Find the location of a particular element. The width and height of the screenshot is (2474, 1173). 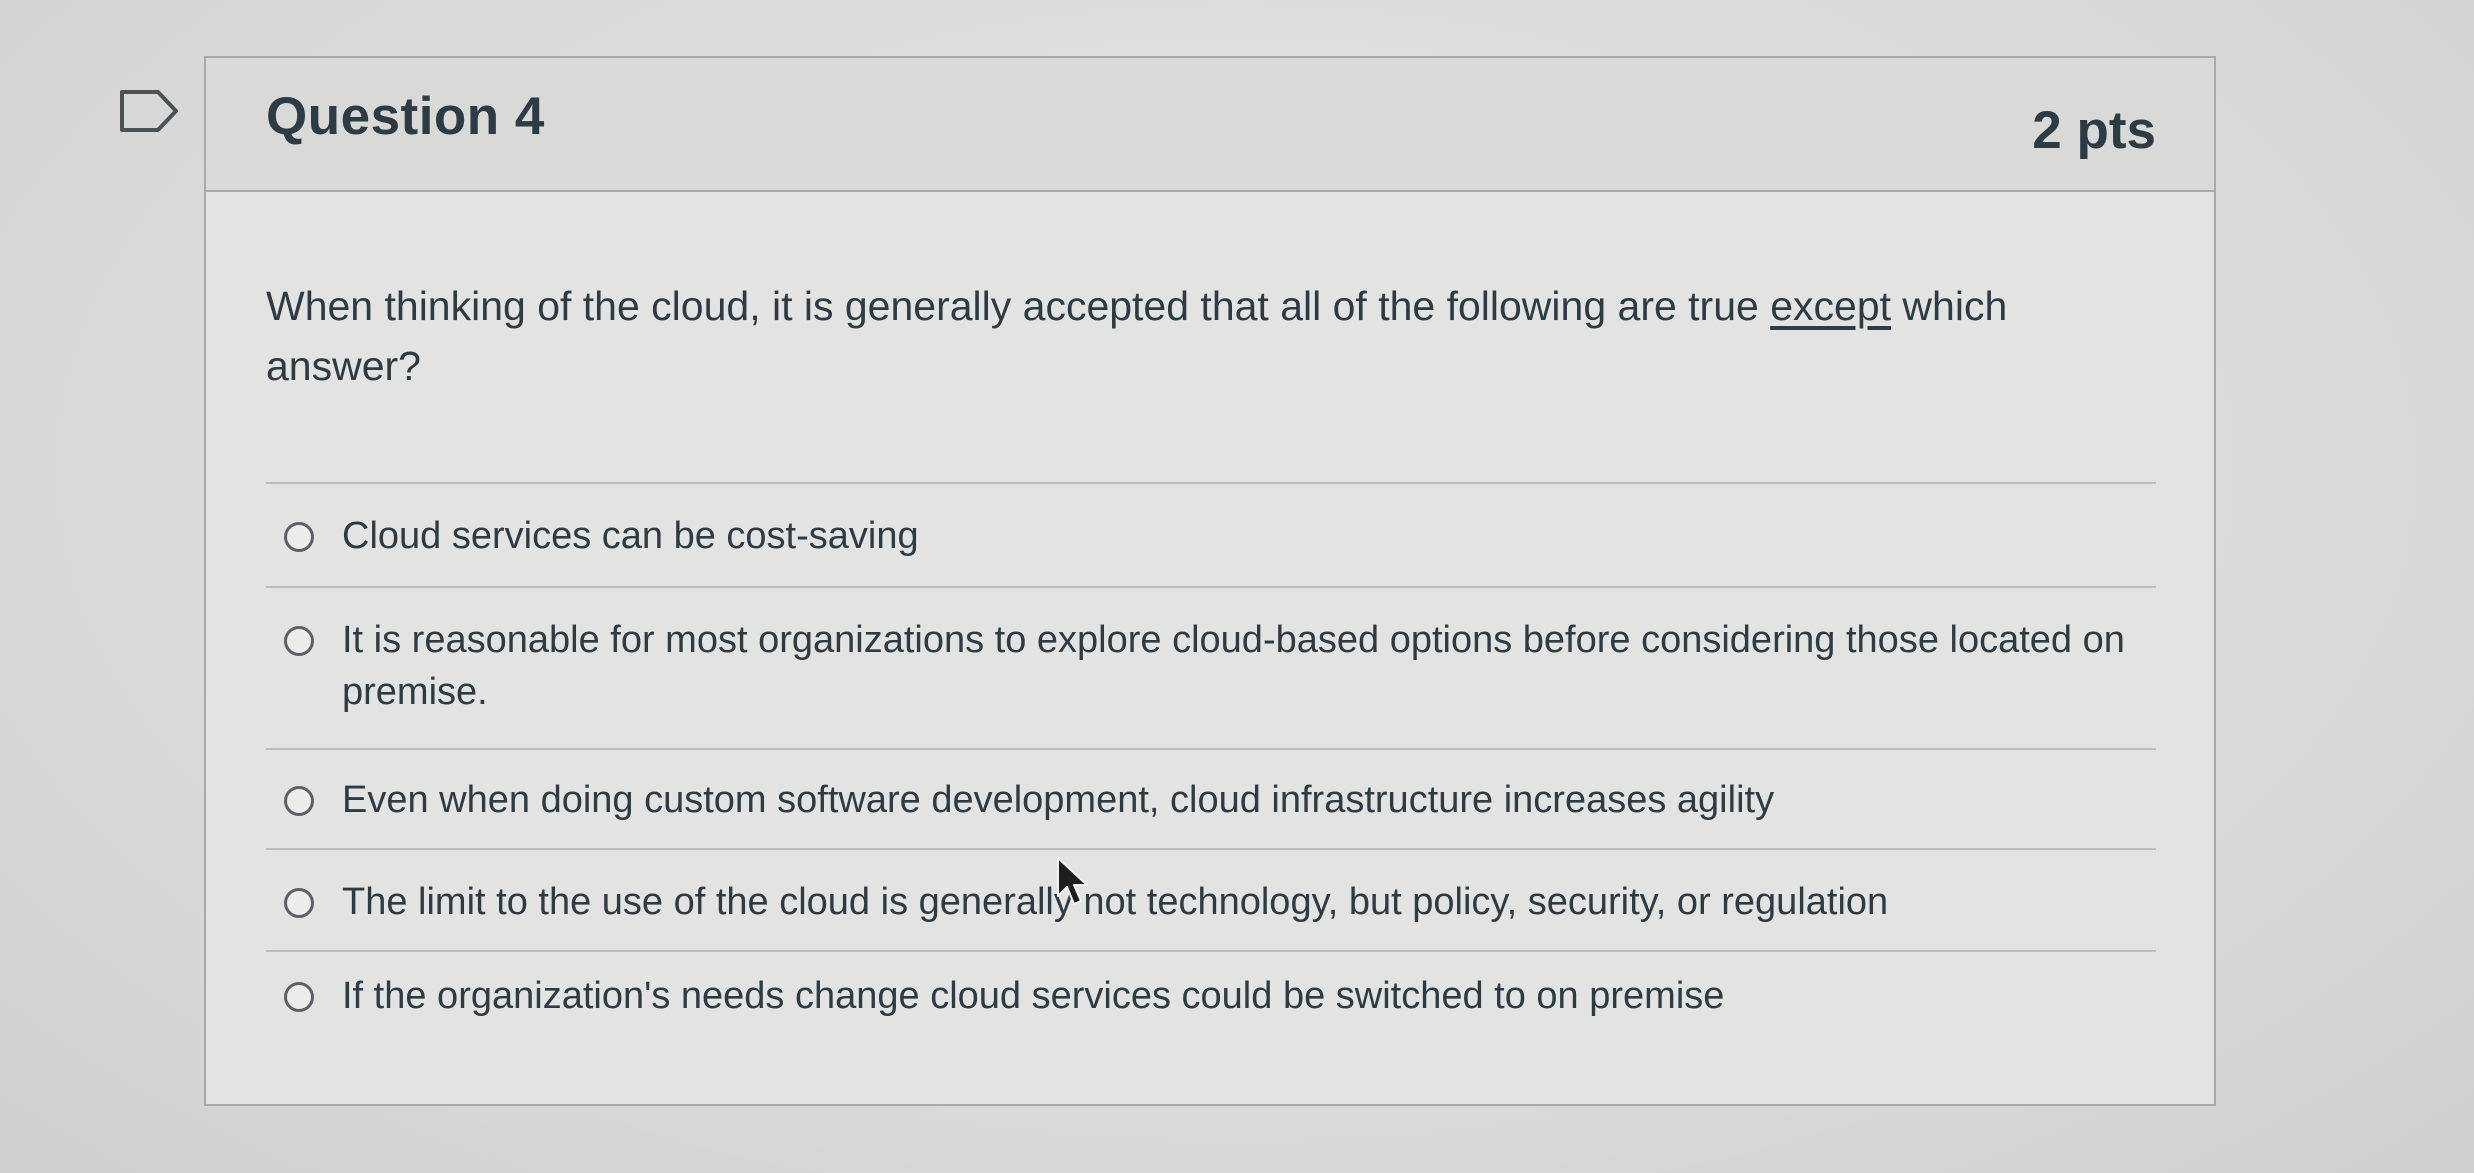

question-title: Question 4 is located at coordinates (405, 116).